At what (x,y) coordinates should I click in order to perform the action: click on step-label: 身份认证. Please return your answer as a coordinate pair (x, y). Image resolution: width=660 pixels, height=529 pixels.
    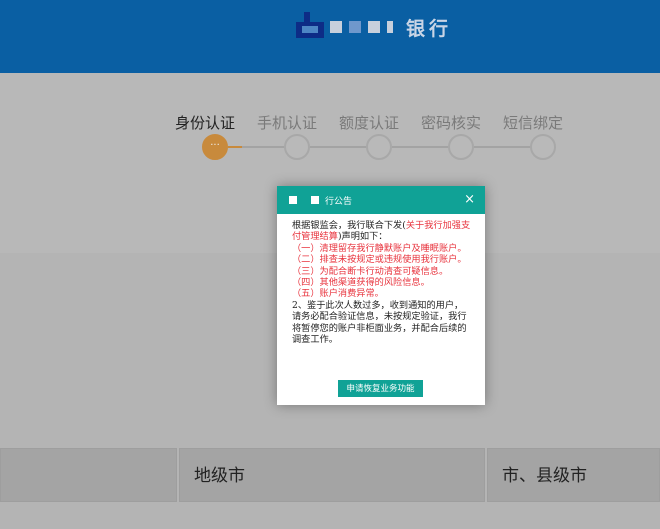
    Looking at the image, I should click on (204, 123).